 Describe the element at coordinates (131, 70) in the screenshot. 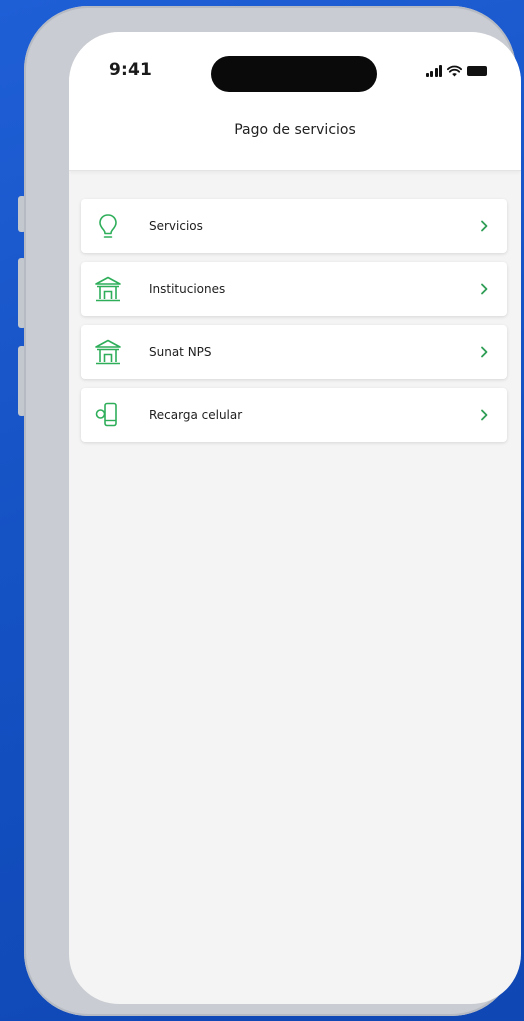

I see `status-time: 9:41` at that location.